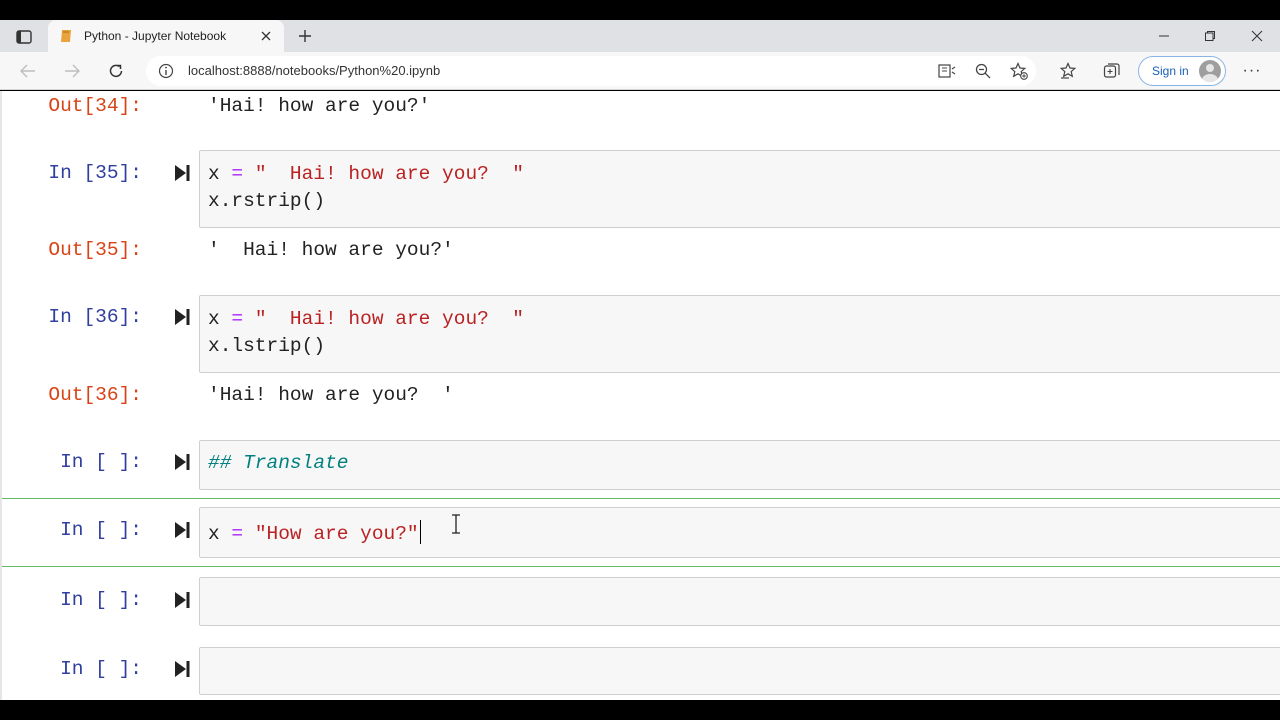 This screenshot has width=1280, height=720. What do you see at coordinates (267, 346) in the screenshot?
I see `code-line: x.lstrip()` at bounding box center [267, 346].